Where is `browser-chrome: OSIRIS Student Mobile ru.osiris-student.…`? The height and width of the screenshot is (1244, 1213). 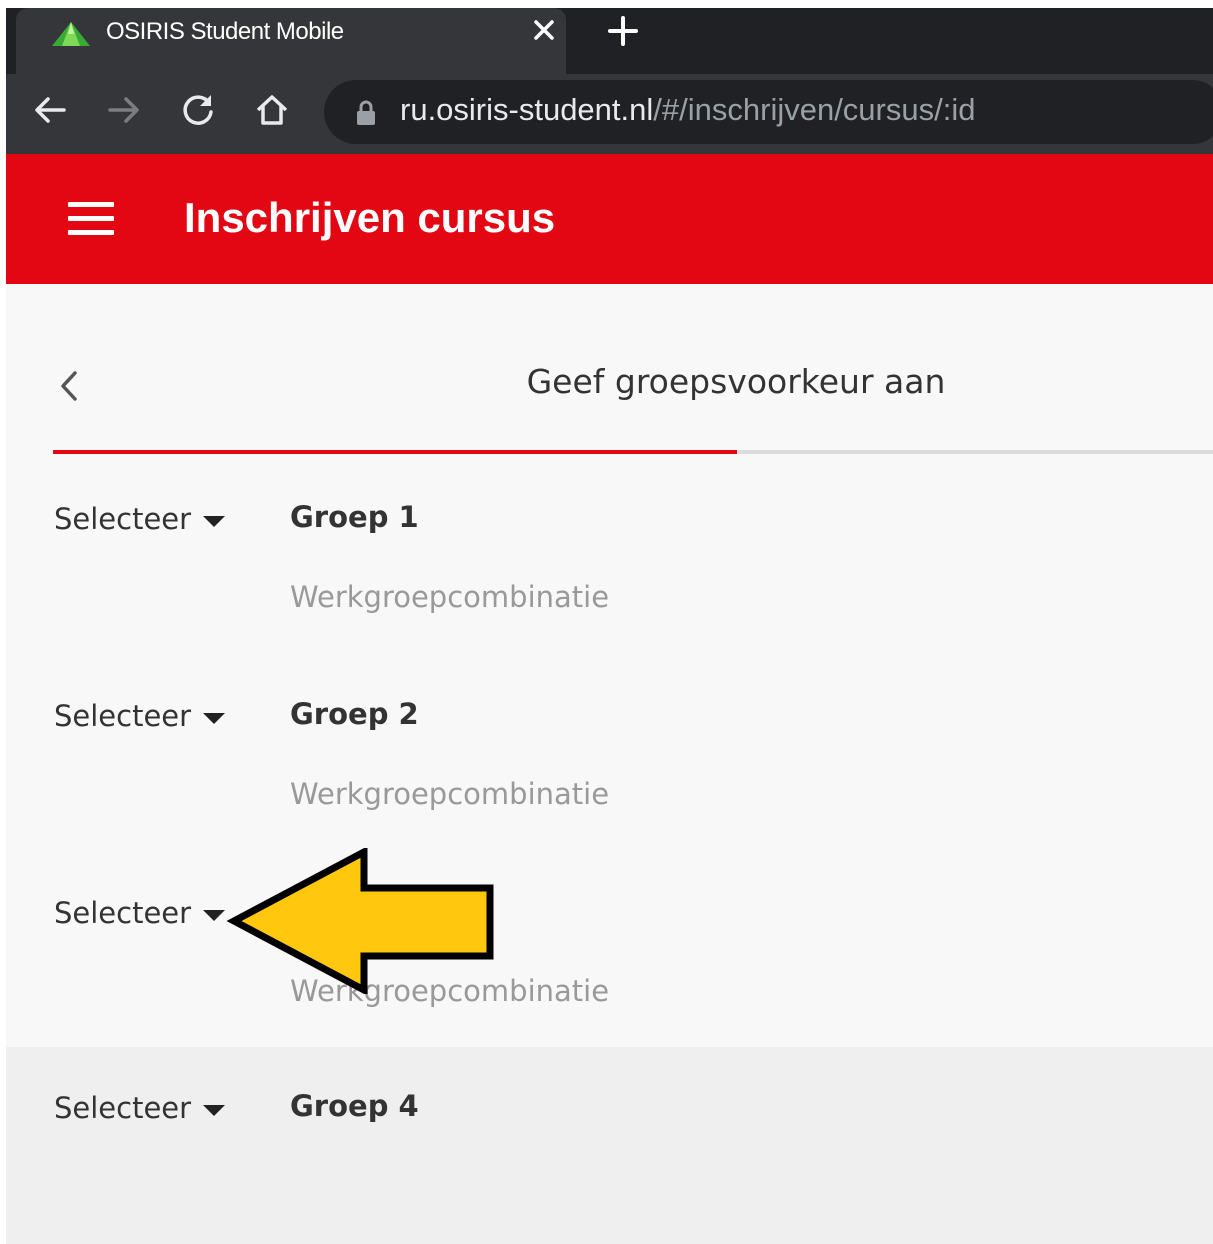
browser-chrome: OSIRIS Student Mobile ru.osiris-student.… is located at coordinates (609, 81).